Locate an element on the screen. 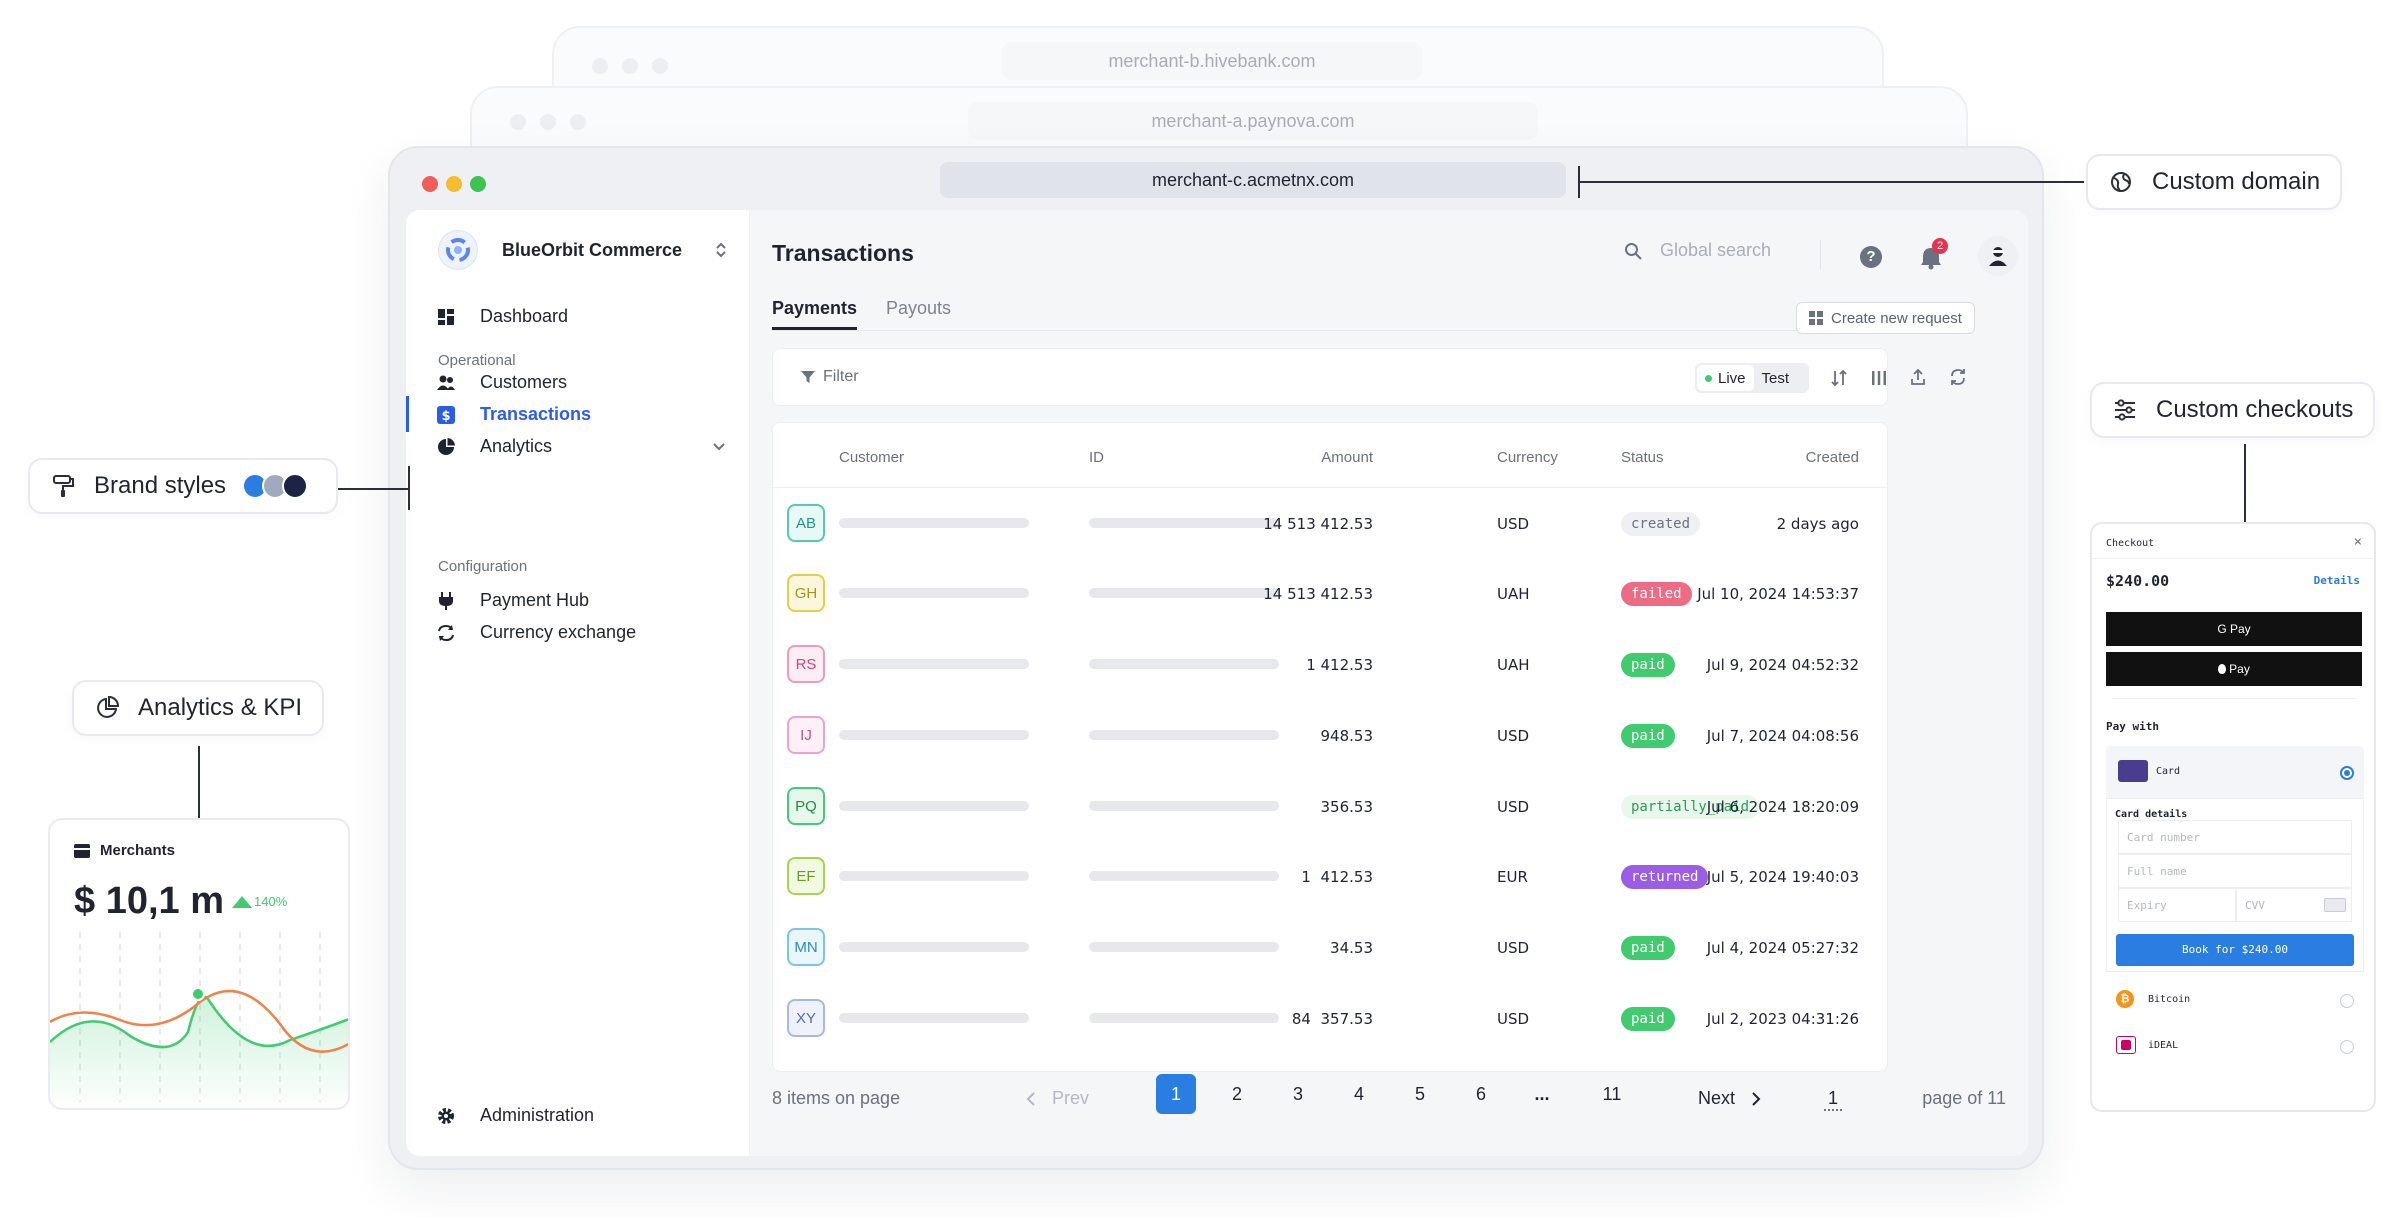 The width and height of the screenshot is (2400, 1218). connector-line is located at coordinates (370, 489).